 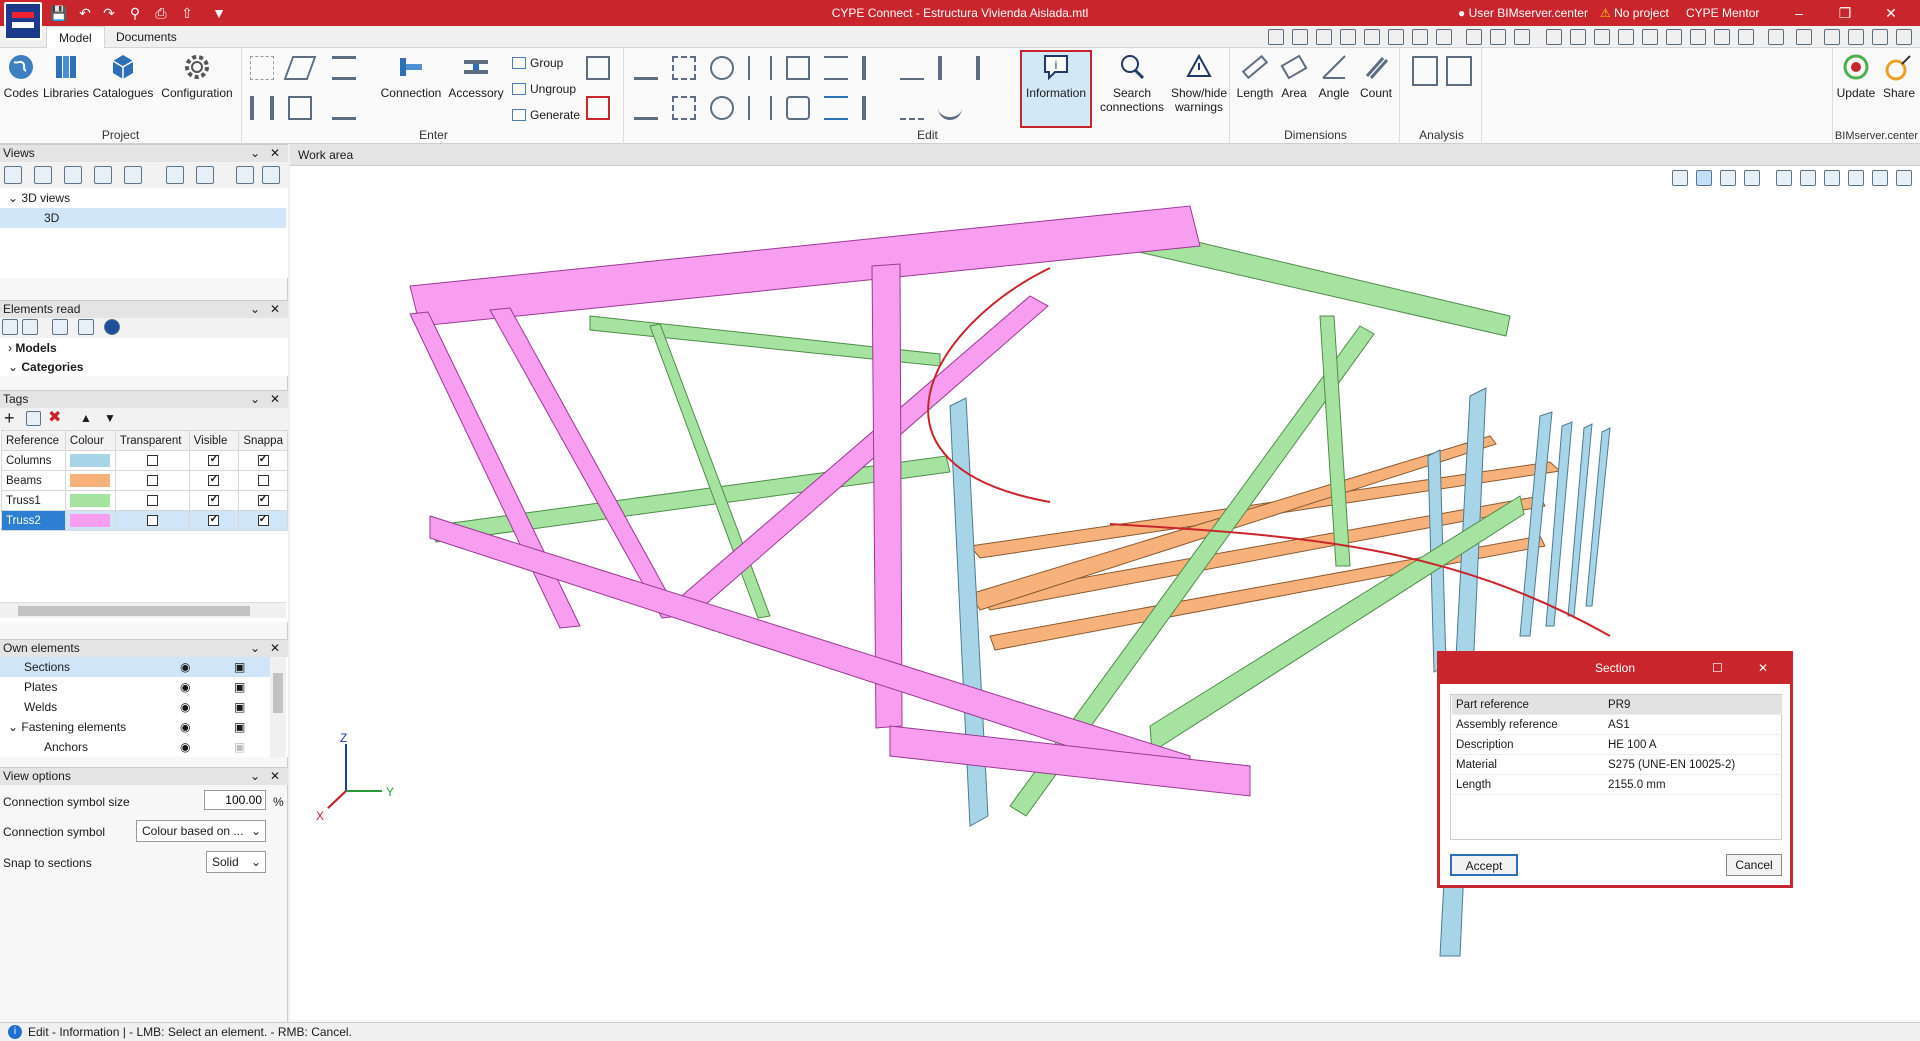 What do you see at coordinates (1294, 76) in the screenshot?
I see `area-button: Area` at bounding box center [1294, 76].